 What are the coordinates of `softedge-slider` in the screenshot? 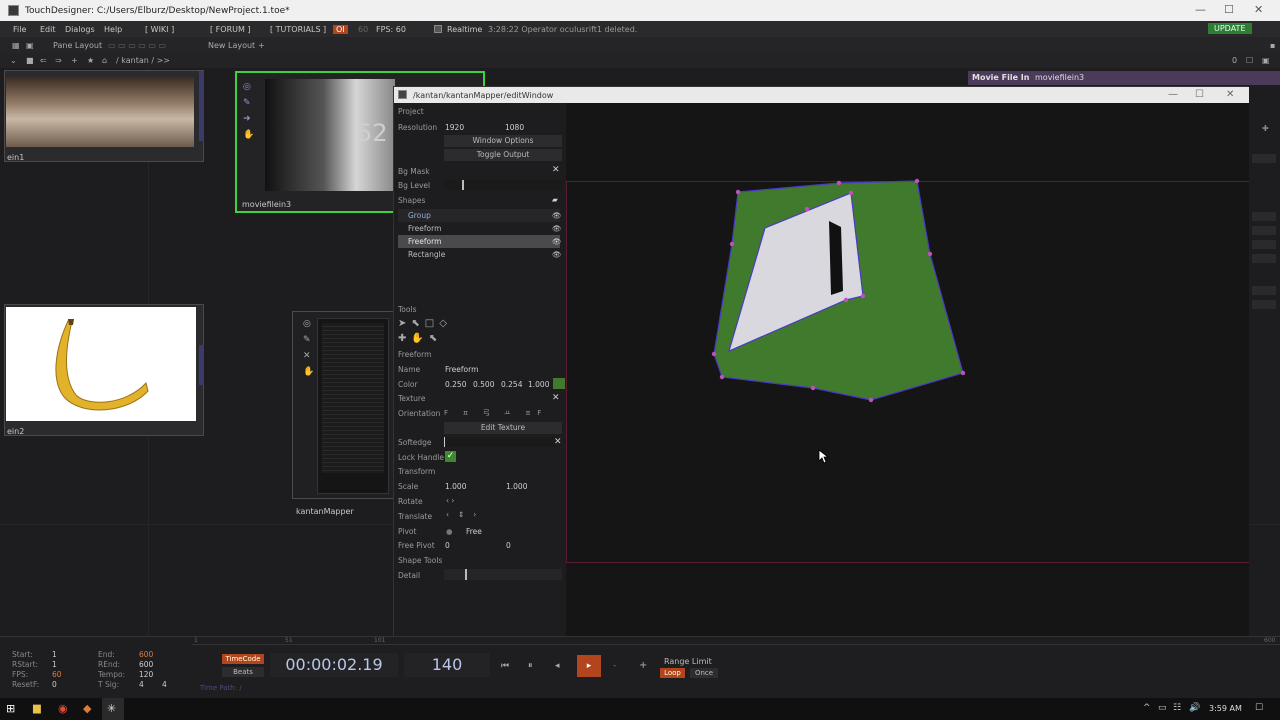 It's located at (500, 442).